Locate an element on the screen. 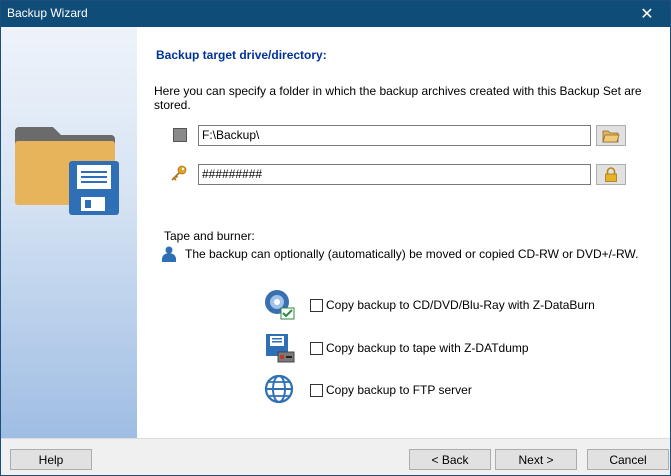 Image resolution: width=671 pixels, height=476 pixels. target-path-input: F:\Backup\ is located at coordinates (394, 135).